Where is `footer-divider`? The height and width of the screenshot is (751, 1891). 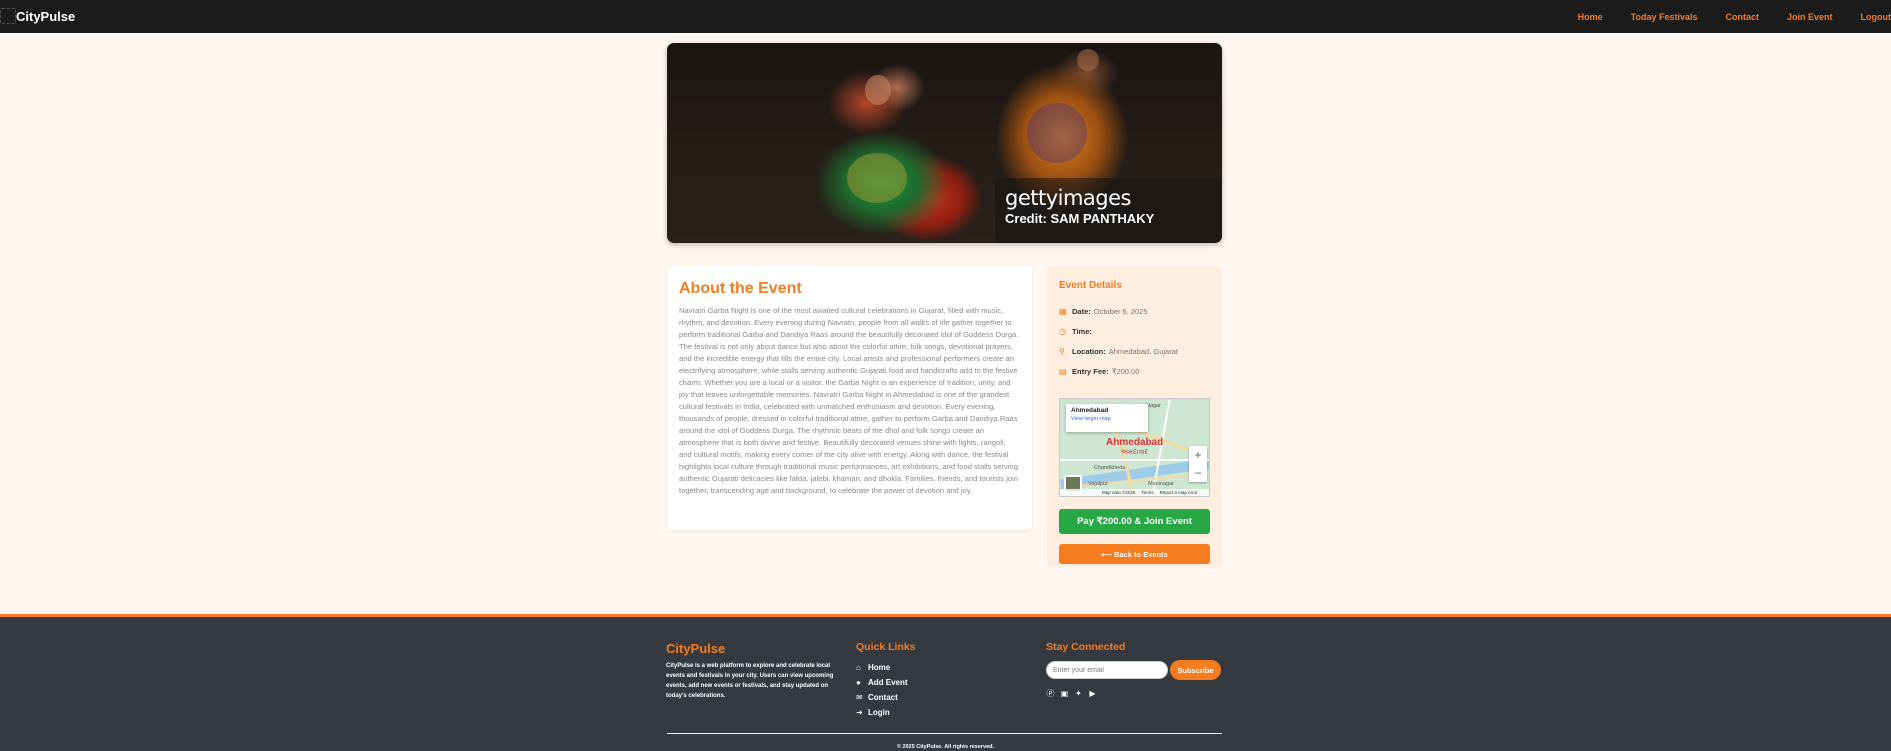 footer-divider is located at coordinates (944, 733).